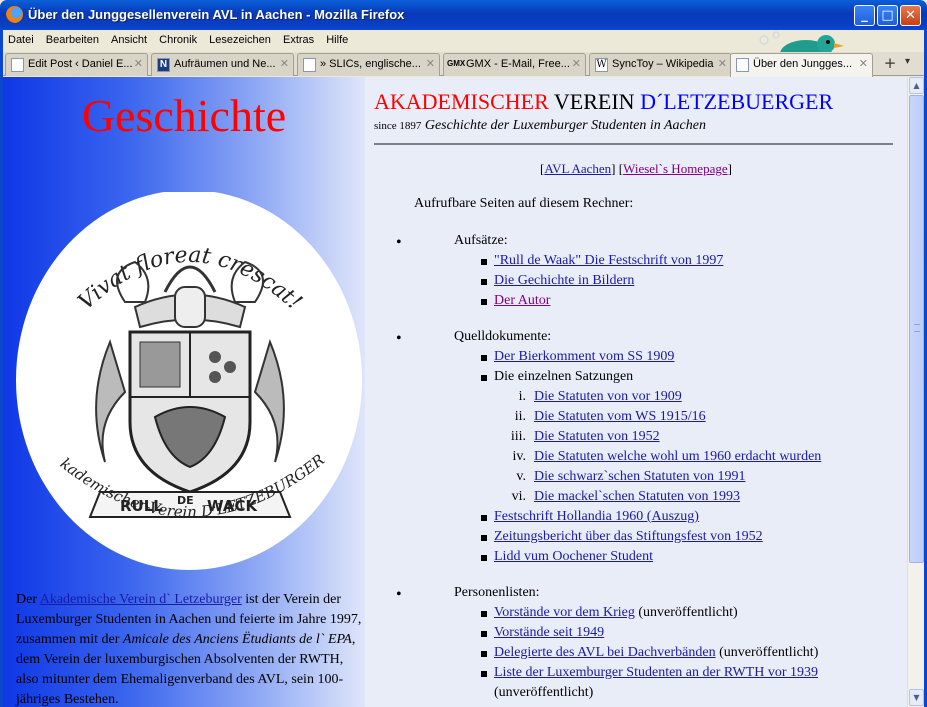  I want to click on menu-chronik: Chronik, so click(177, 38).